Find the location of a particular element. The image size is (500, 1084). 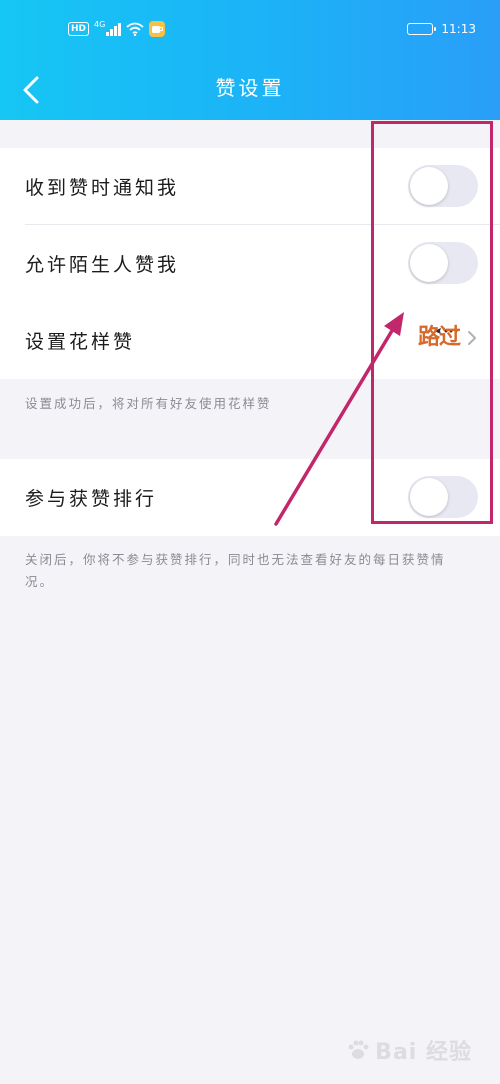

app-header: HD 4G 11:13 赞设置 is located at coordinates (250, 60).